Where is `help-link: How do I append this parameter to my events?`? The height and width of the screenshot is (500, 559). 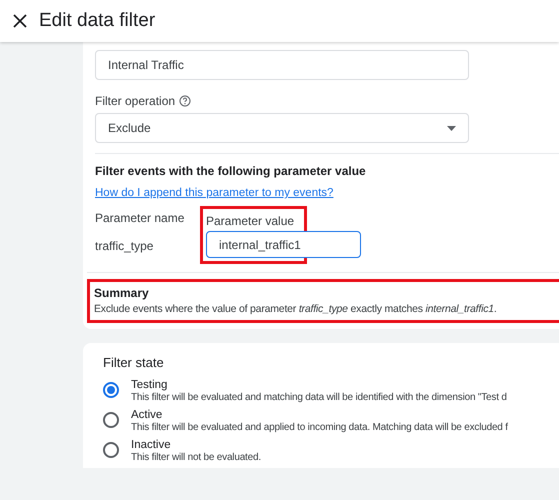 help-link: How do I append this parameter to my events? is located at coordinates (214, 193).